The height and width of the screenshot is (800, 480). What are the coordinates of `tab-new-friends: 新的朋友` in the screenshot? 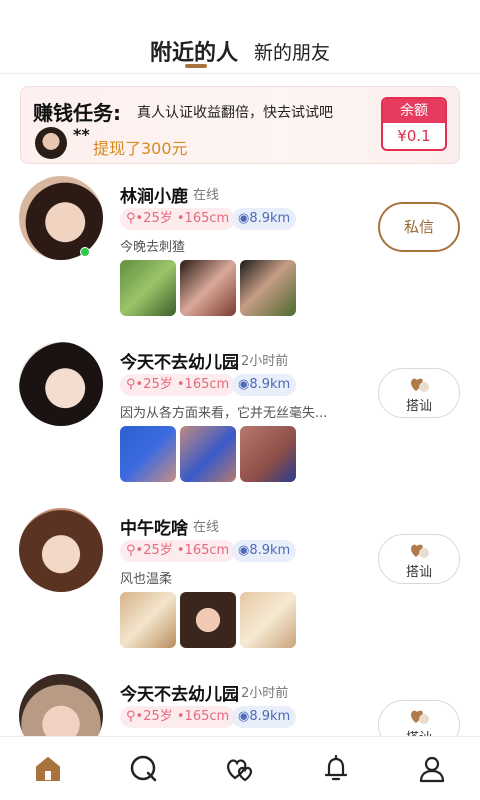 It's located at (292, 51).